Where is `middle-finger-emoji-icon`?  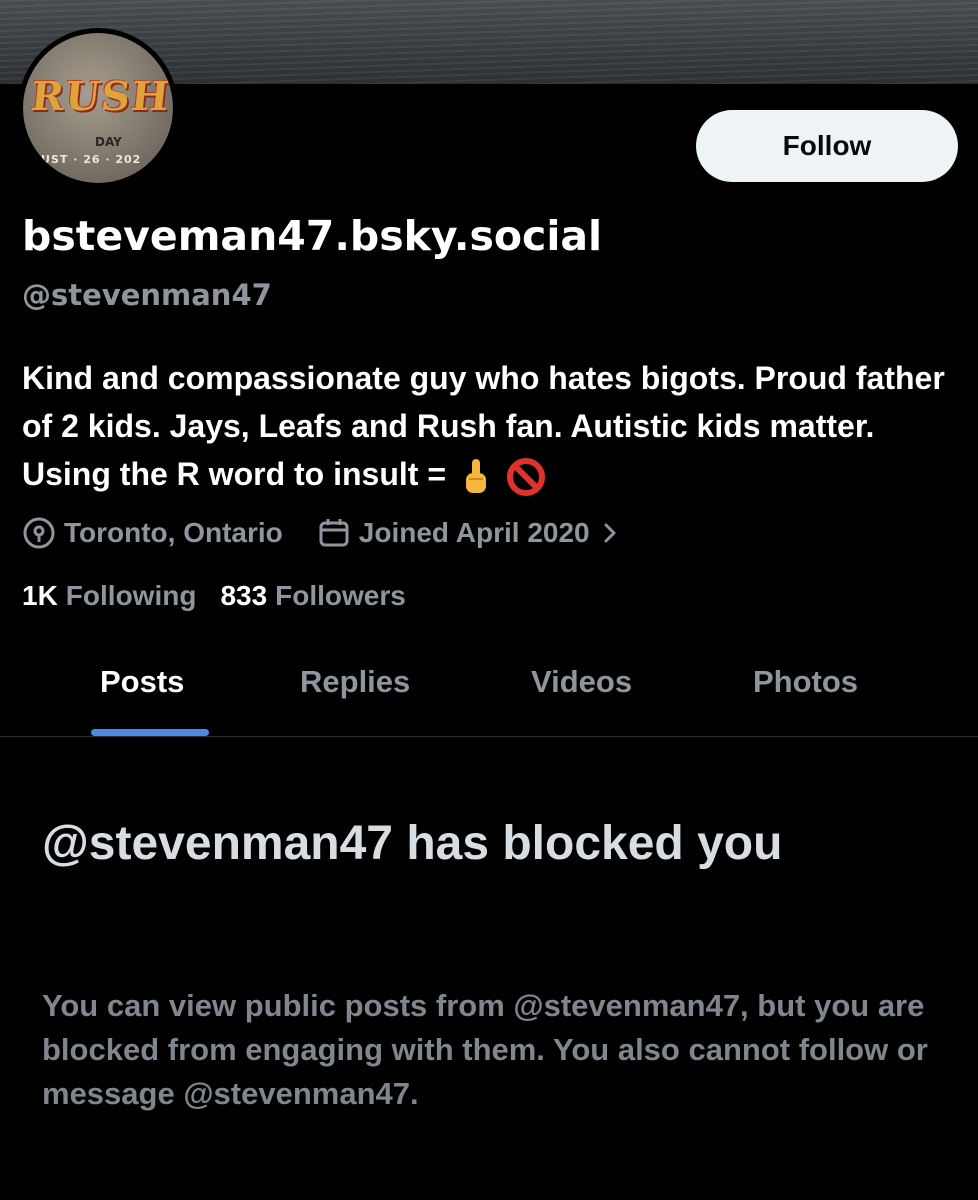
middle-finger-emoji-icon is located at coordinates (476, 477).